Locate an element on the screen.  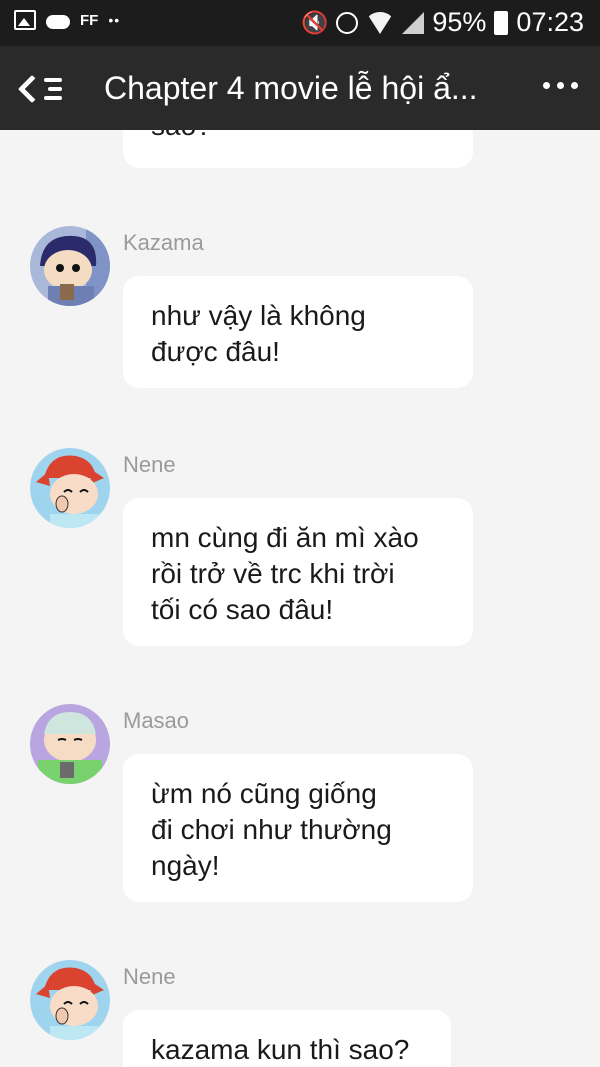
list-icon is located at coordinates (53, 89).